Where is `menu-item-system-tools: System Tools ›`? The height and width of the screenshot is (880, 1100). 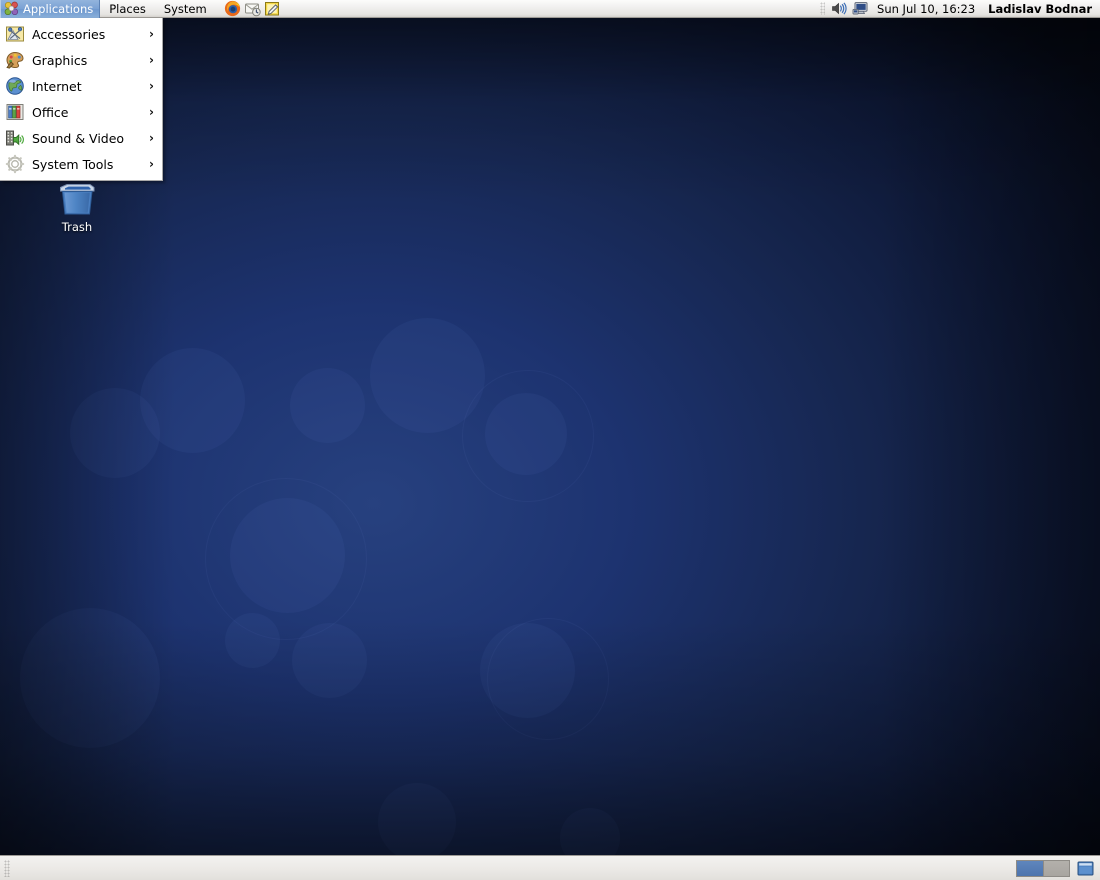
menu-item-system-tools: System Tools › is located at coordinates (81, 164).